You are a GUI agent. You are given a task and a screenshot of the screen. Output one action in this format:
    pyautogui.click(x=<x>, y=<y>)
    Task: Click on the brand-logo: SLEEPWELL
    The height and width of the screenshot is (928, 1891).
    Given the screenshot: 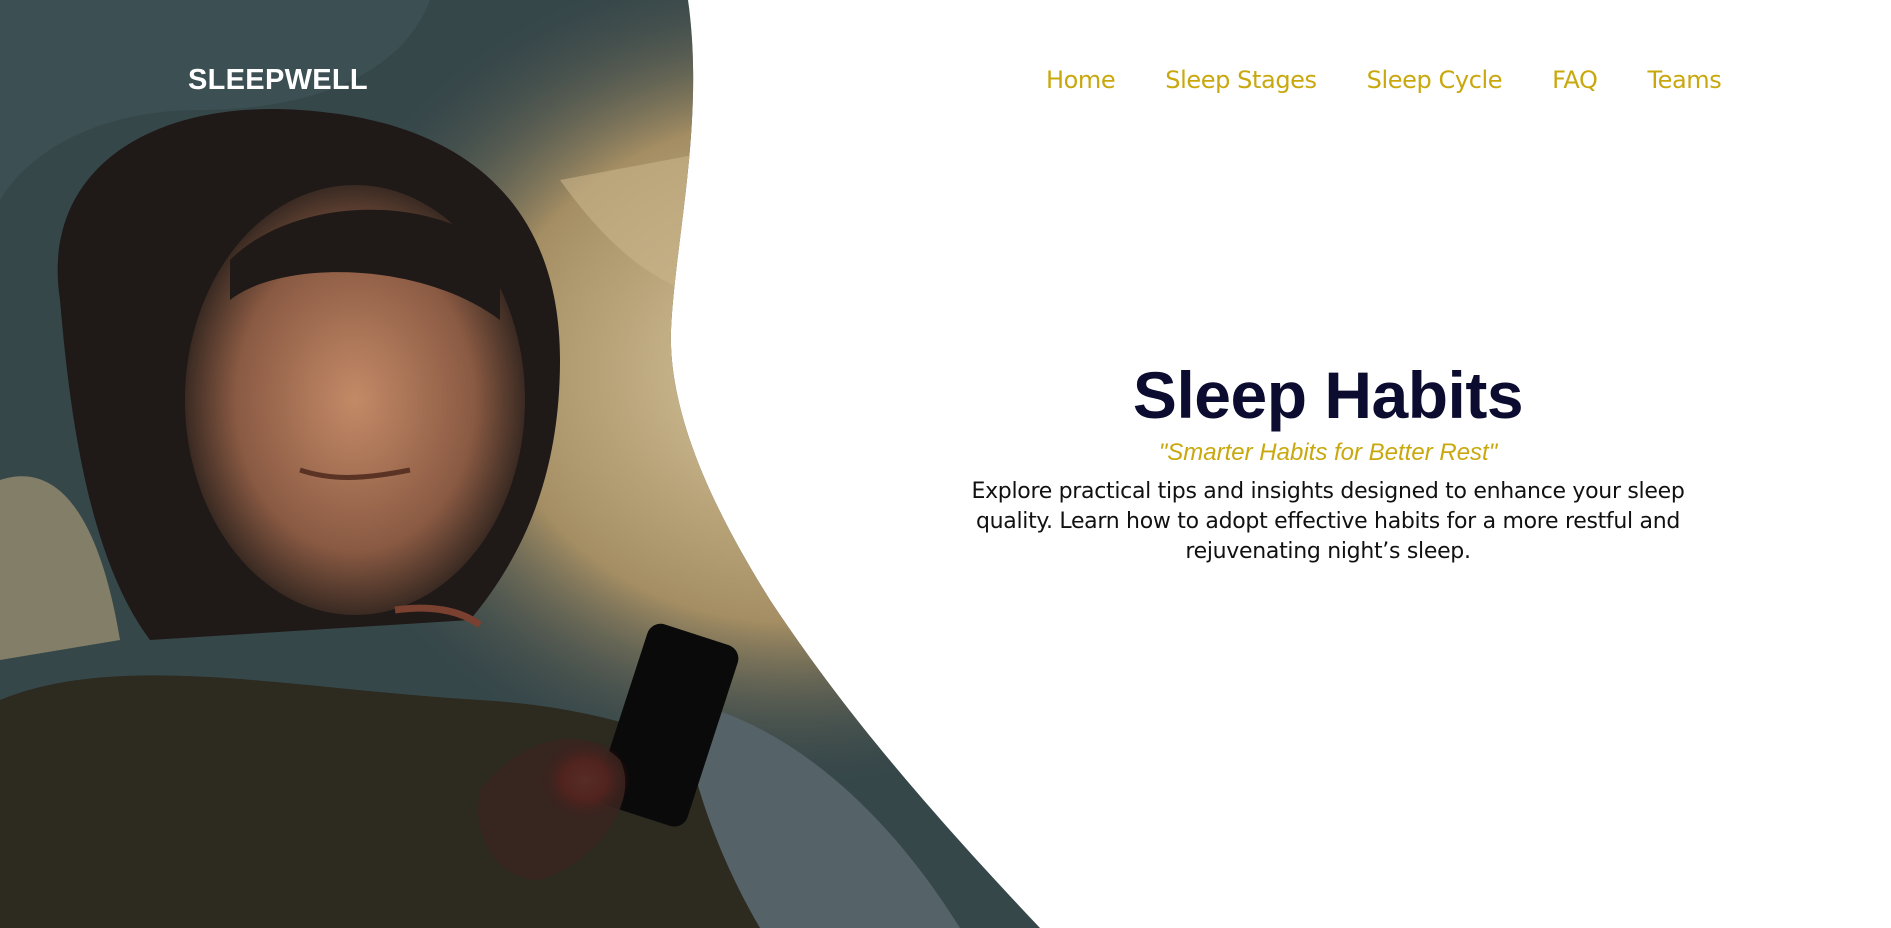 What is the action you would take?
    pyautogui.click(x=278, y=80)
    